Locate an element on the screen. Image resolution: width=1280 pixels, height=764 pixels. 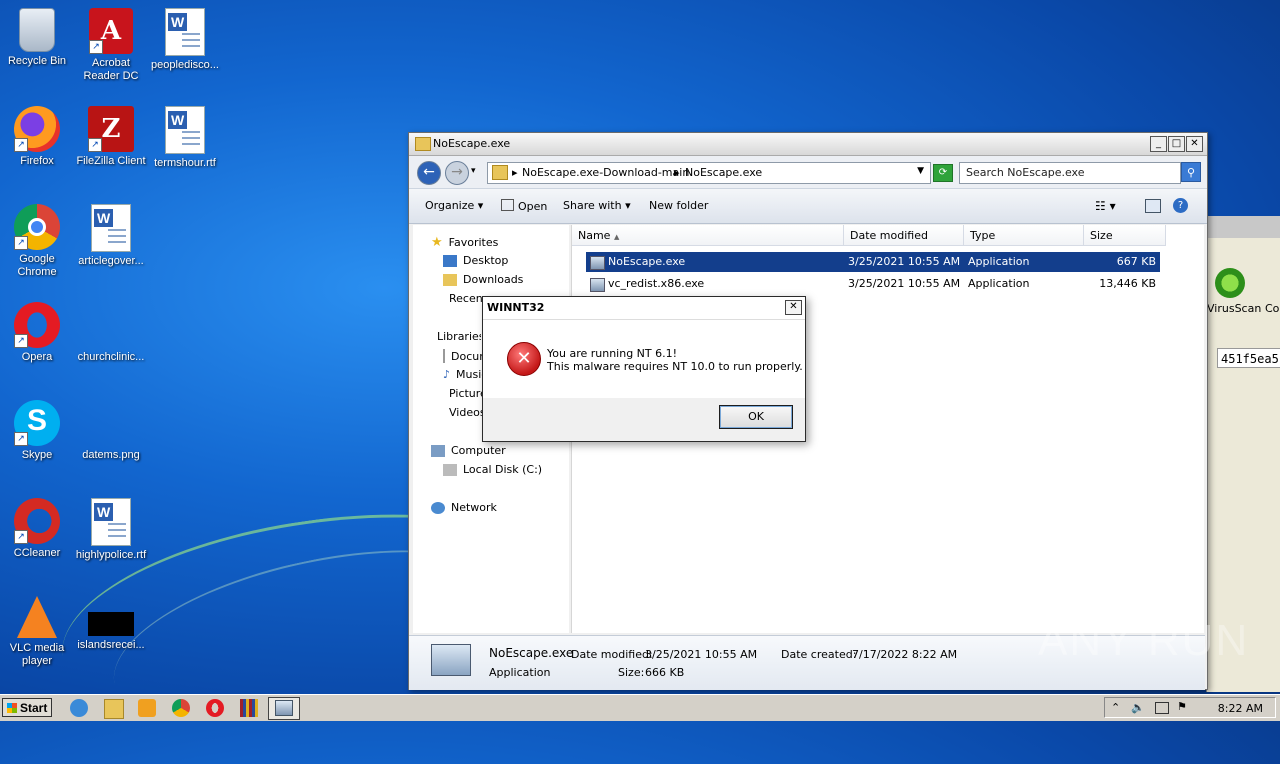
nav-desktop: Desktop is located at coordinates (475, 260).